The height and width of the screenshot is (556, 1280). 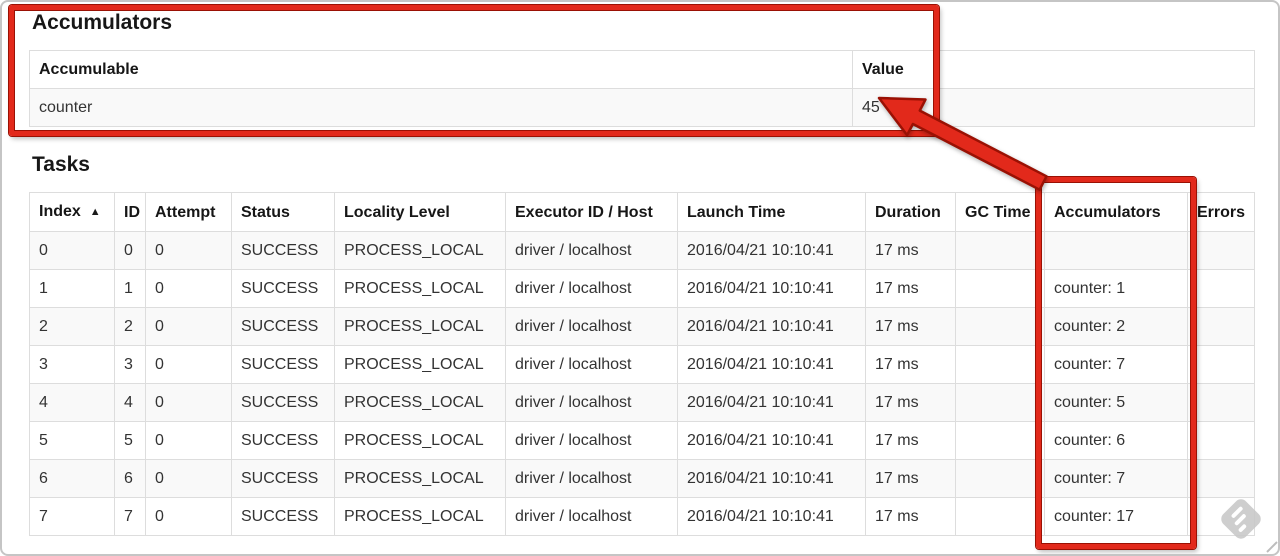 What do you see at coordinates (72, 516) in the screenshot?
I see `task-cell: 7` at bounding box center [72, 516].